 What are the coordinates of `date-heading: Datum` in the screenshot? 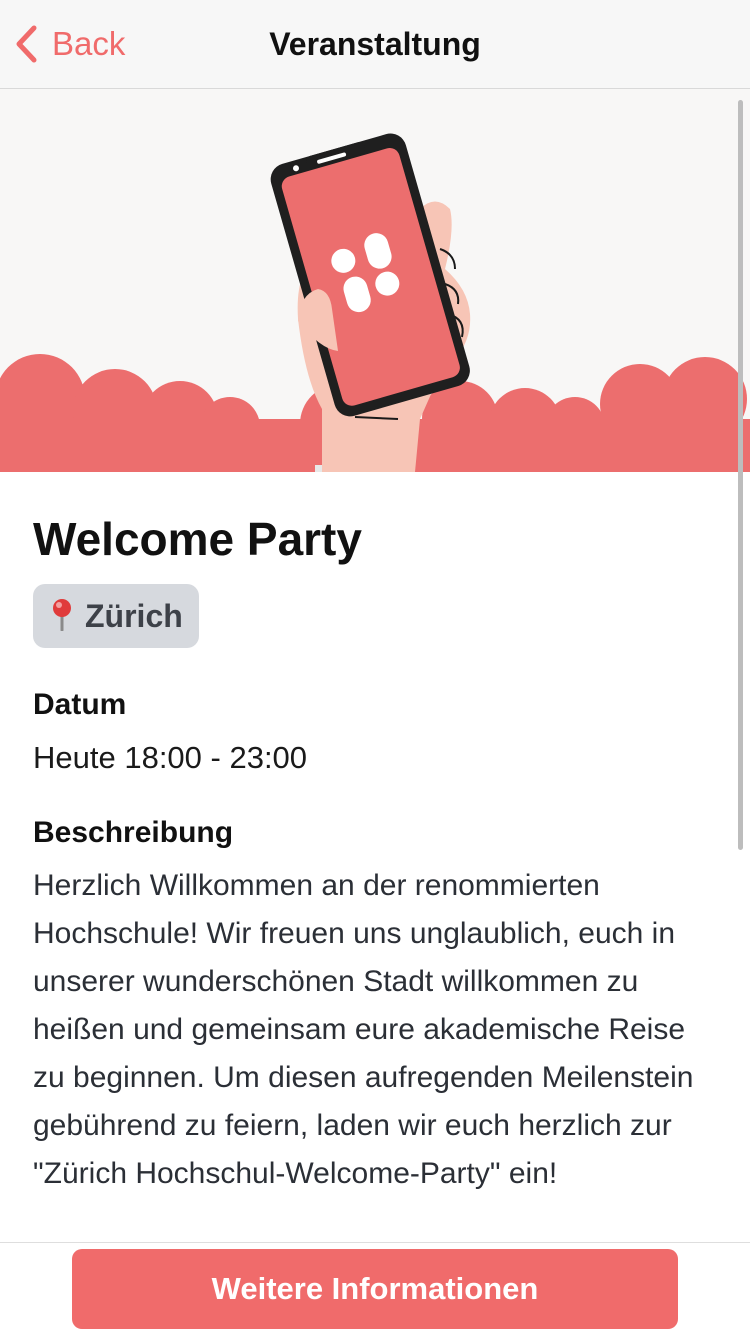 It's located at (80, 704).